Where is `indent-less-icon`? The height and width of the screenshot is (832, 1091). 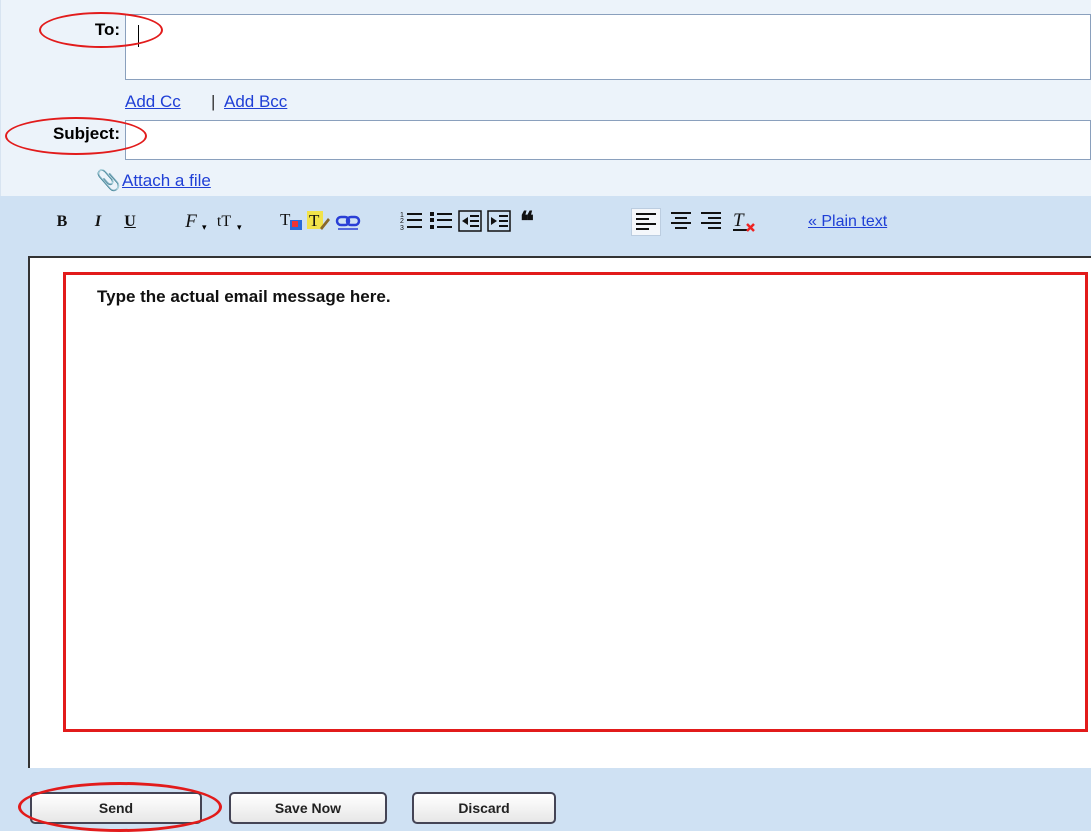
indent-less-icon is located at coordinates (470, 221).